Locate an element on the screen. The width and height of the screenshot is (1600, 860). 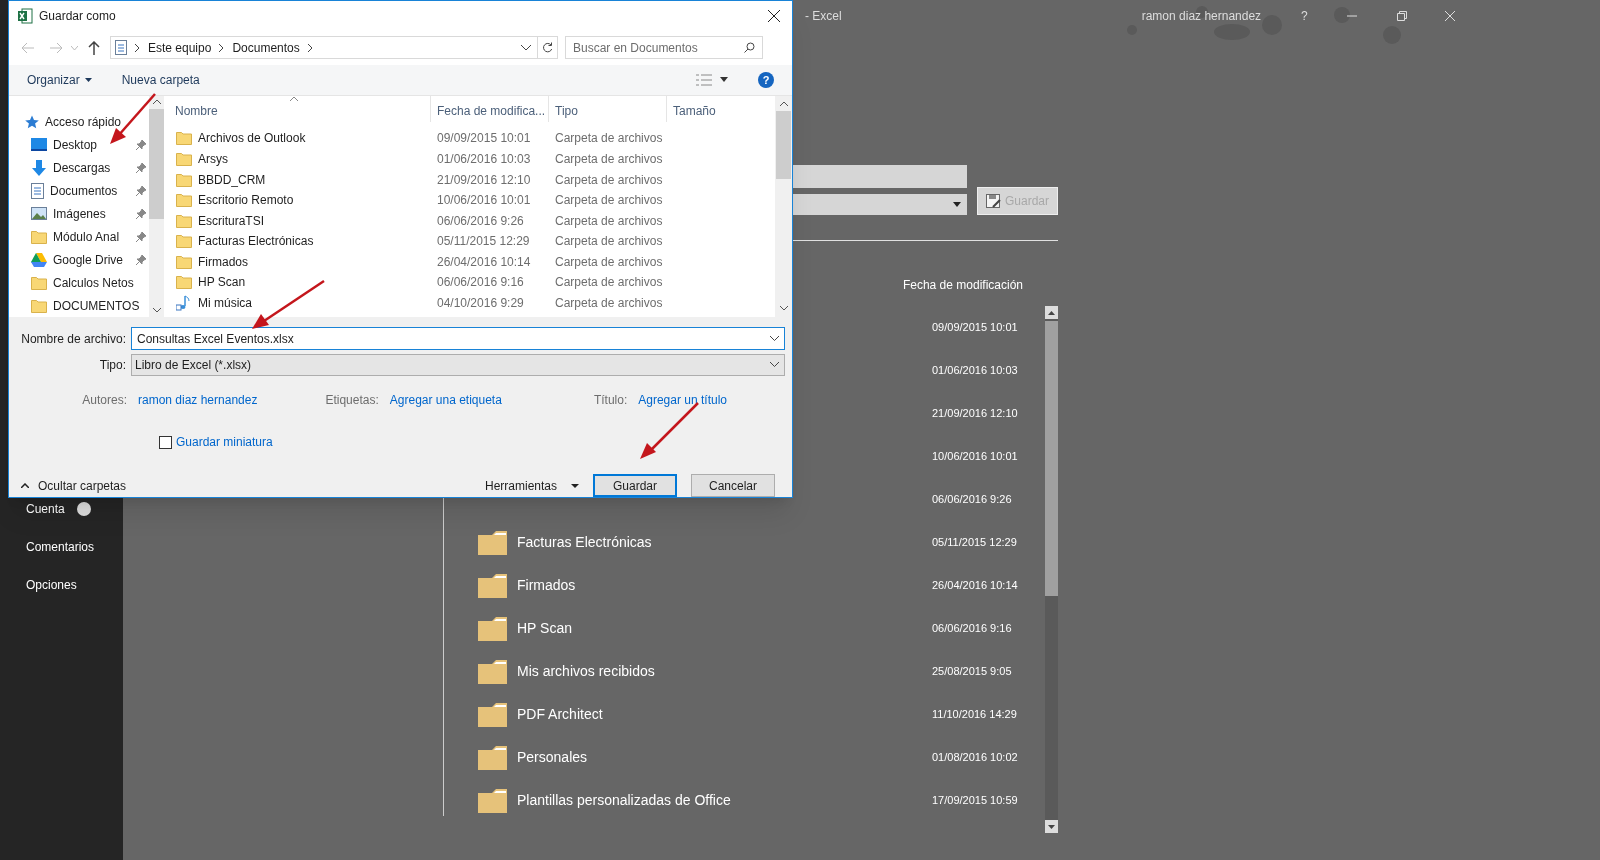
file-date: 01/08/2016 10:02 is located at coordinates (975, 758).